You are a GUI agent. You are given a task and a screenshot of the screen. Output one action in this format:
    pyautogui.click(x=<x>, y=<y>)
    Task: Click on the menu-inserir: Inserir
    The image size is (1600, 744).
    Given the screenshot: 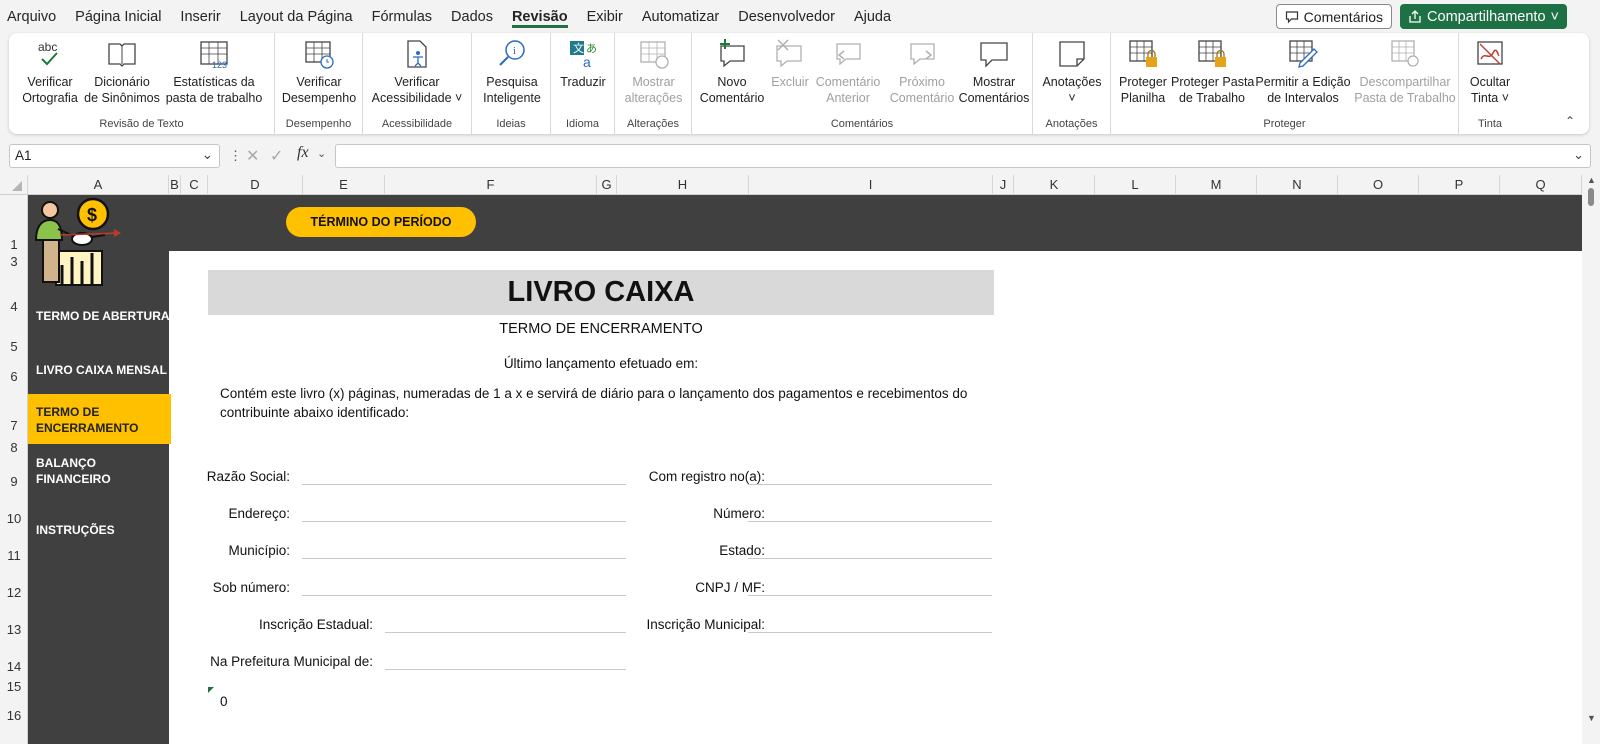 What is the action you would take?
    pyautogui.click(x=200, y=17)
    